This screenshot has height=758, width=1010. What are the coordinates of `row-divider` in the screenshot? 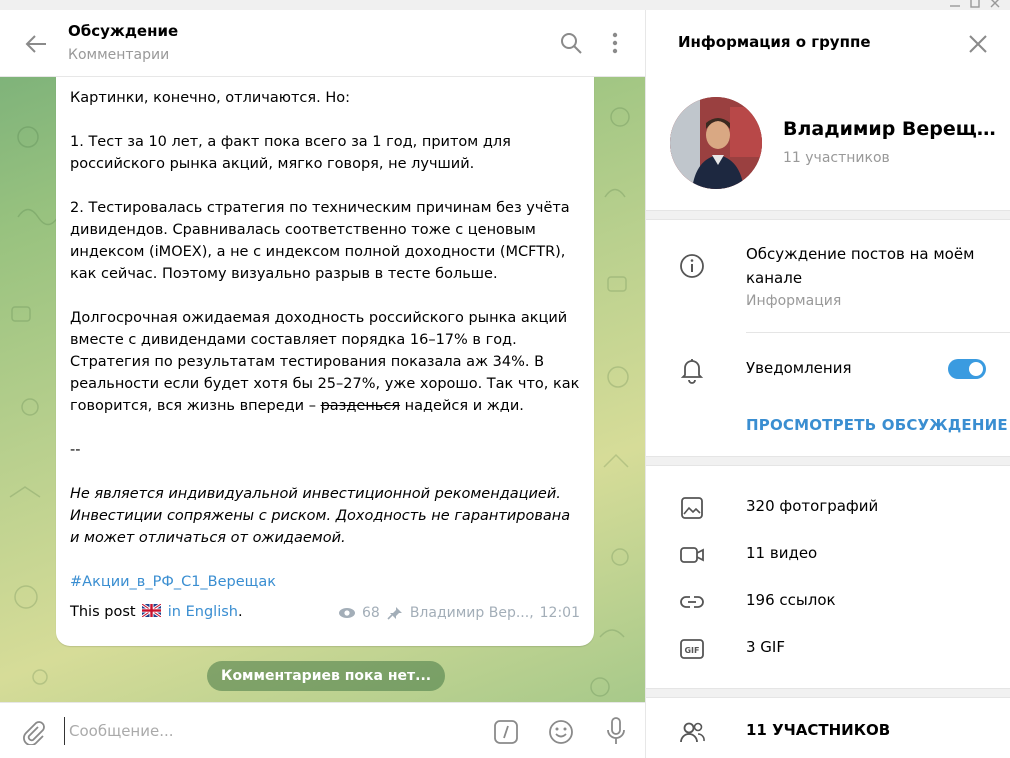 It's located at (878, 332).